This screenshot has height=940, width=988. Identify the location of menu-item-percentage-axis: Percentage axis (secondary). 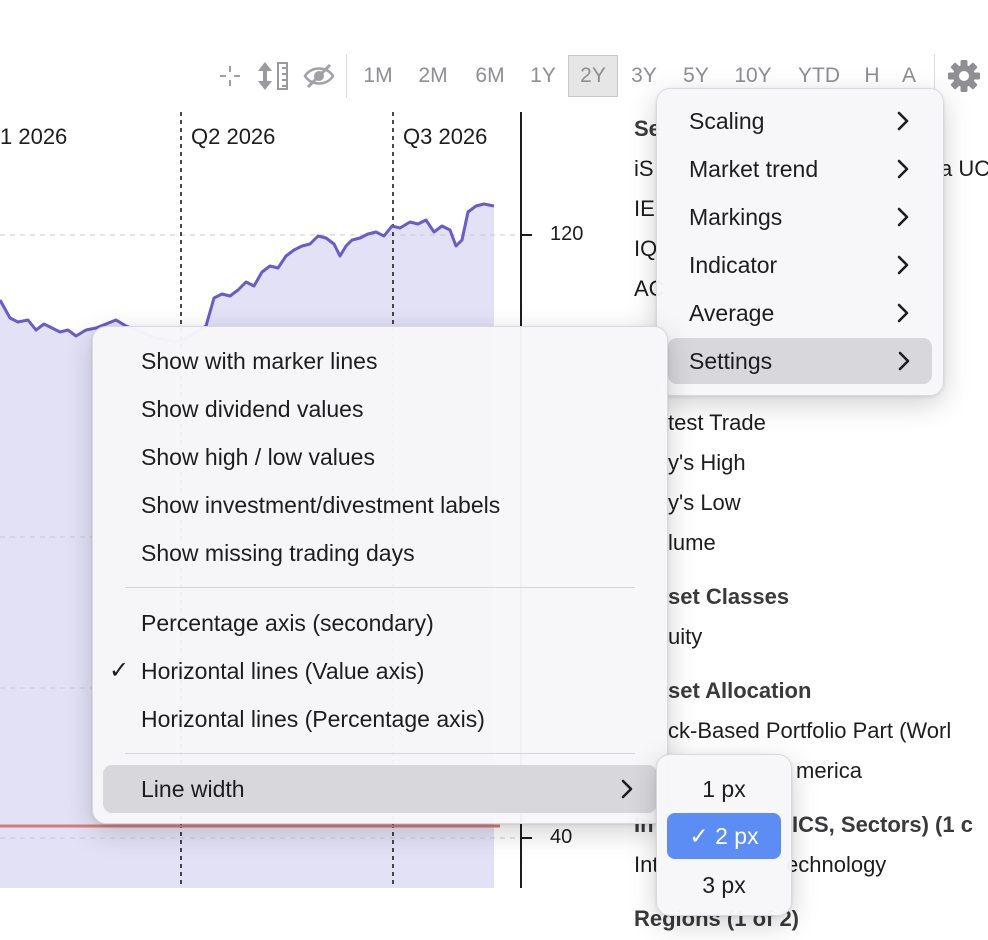
(380, 623).